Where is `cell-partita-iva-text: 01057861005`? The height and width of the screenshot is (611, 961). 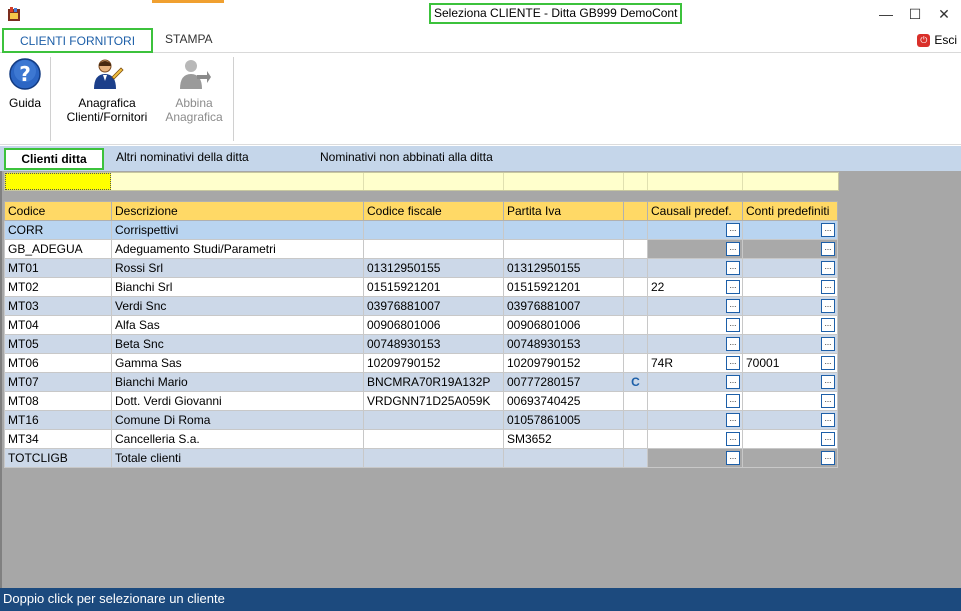
cell-partita-iva-text: 01057861005 is located at coordinates (544, 420).